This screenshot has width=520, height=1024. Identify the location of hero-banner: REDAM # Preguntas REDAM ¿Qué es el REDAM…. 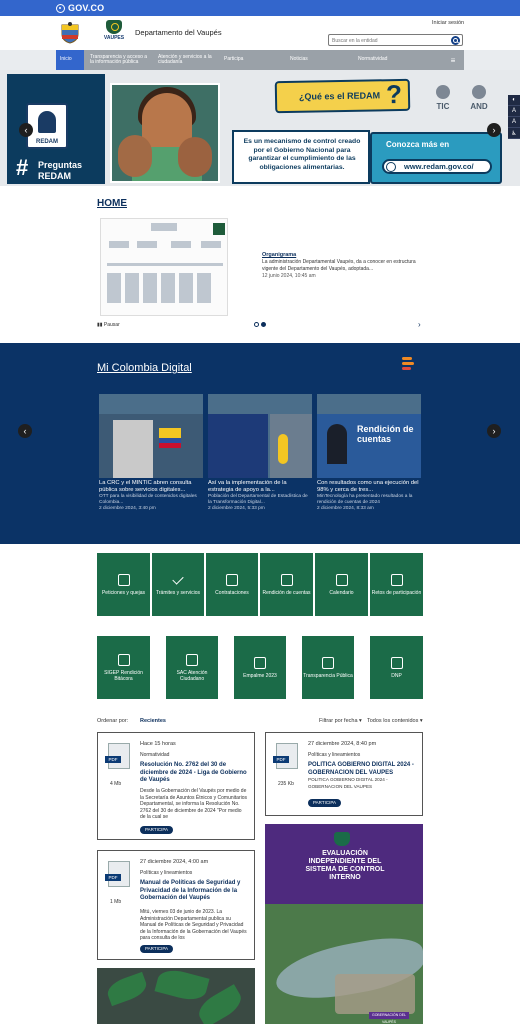
(260, 128).